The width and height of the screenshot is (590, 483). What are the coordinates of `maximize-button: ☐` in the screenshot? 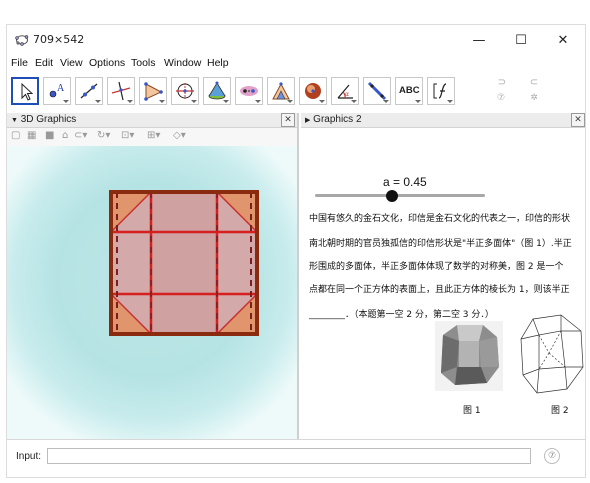 It's located at (521, 40).